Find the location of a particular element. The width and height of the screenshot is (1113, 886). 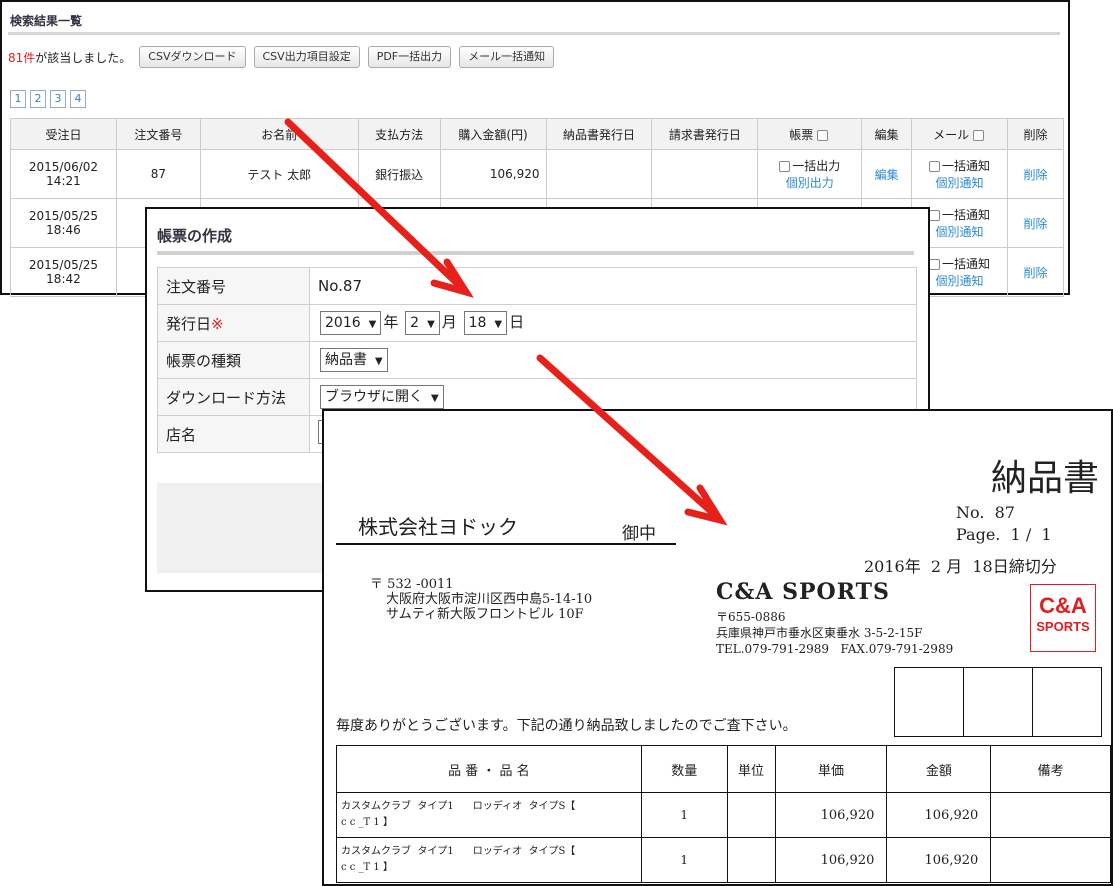

customer-name: 株式会社ヨドック is located at coordinates (438, 527).